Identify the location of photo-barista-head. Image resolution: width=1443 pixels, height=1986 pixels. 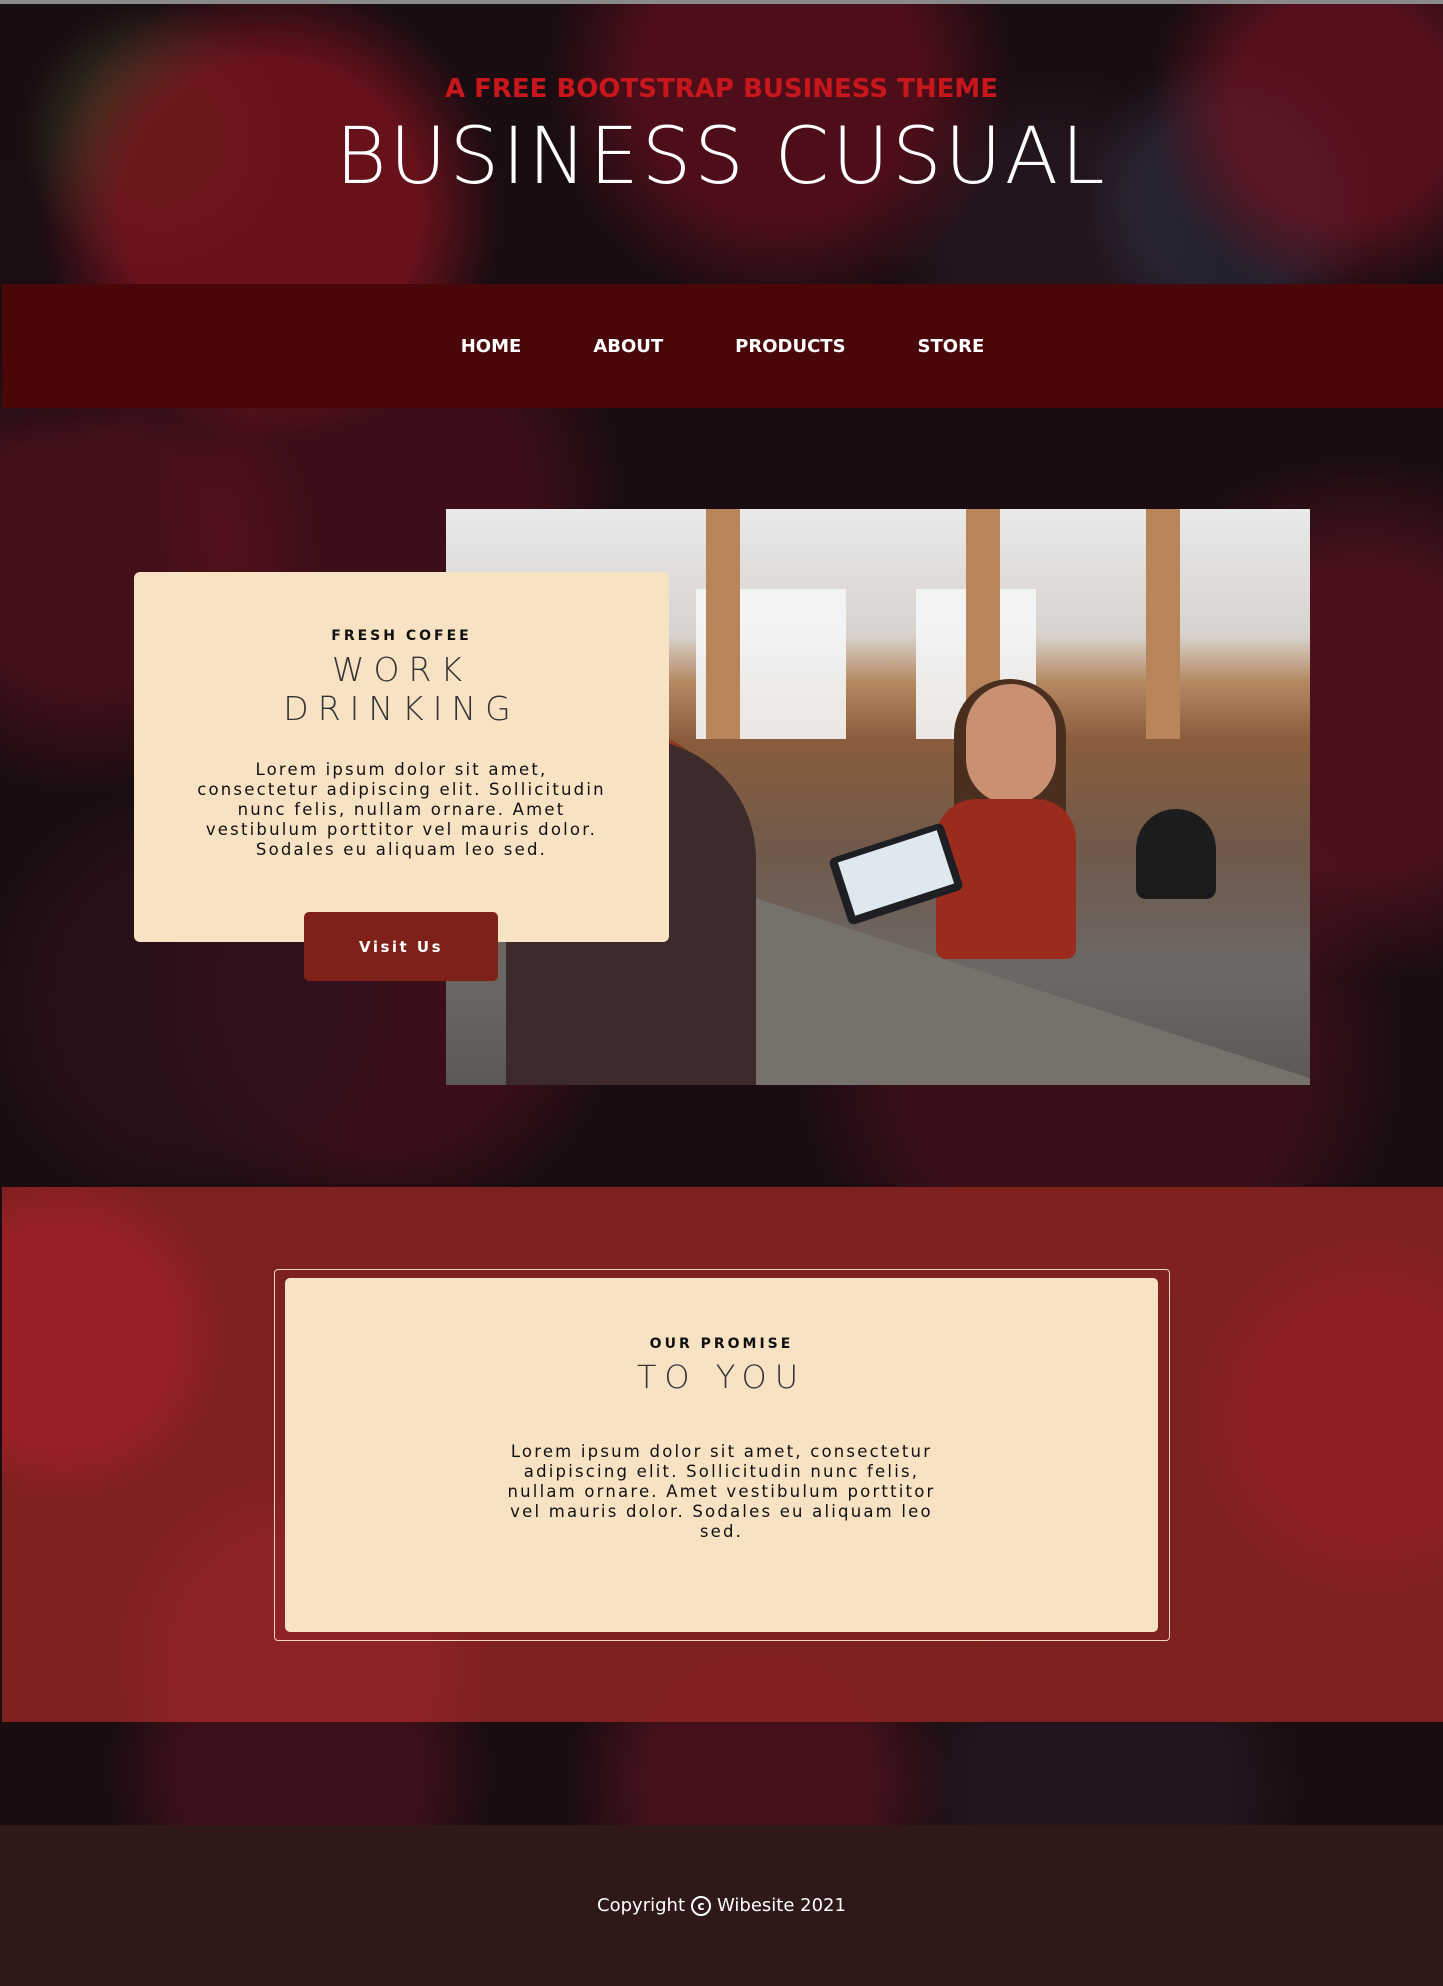
(1011, 744).